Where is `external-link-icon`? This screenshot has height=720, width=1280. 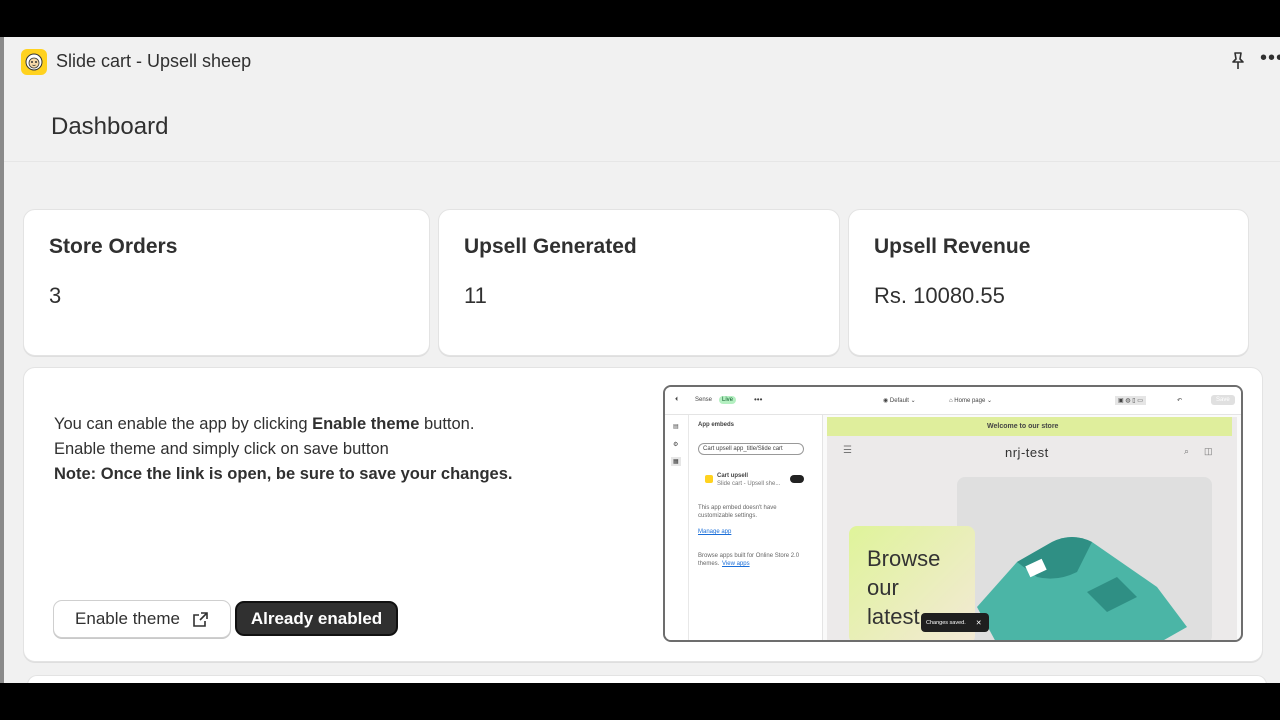
external-link-icon is located at coordinates (200, 619).